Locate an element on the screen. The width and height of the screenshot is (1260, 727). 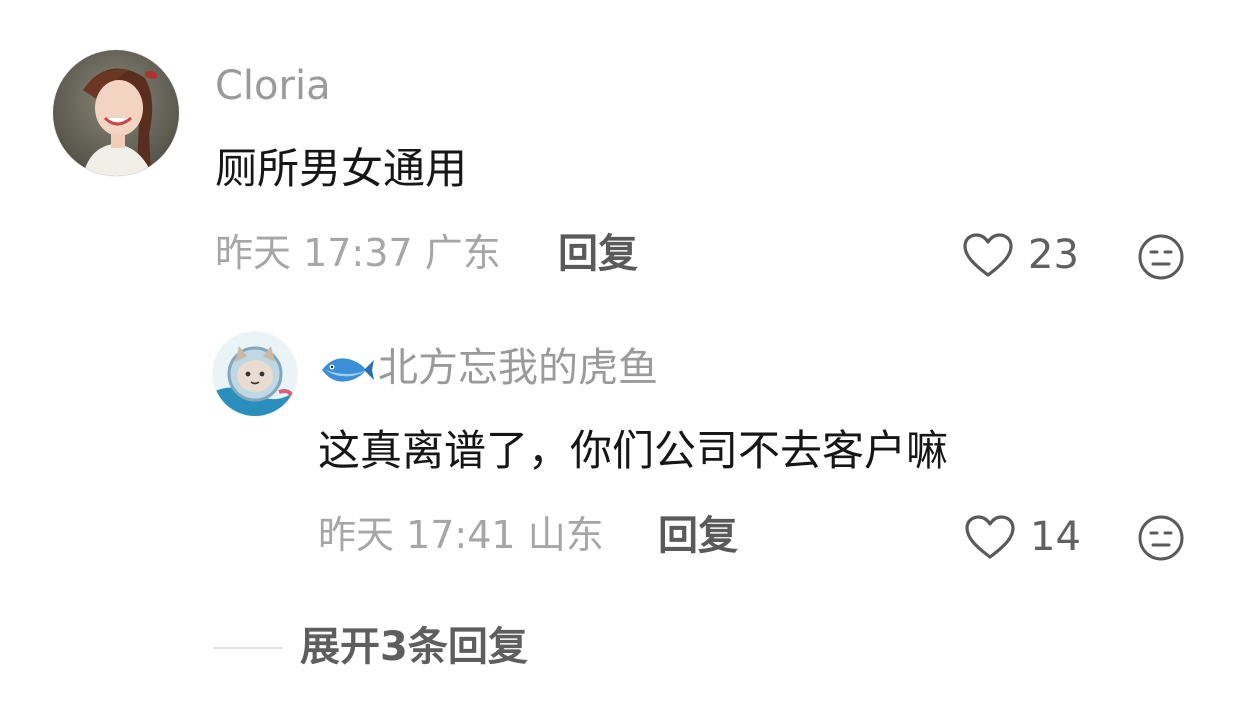
reply-dislike-button is located at coordinates (1161, 538).